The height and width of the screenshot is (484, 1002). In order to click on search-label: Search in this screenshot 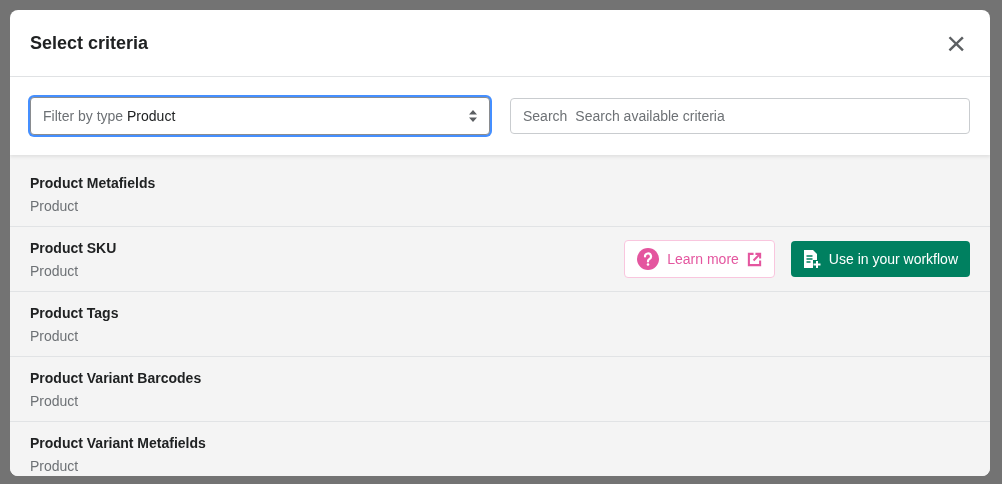, I will do `click(545, 116)`.